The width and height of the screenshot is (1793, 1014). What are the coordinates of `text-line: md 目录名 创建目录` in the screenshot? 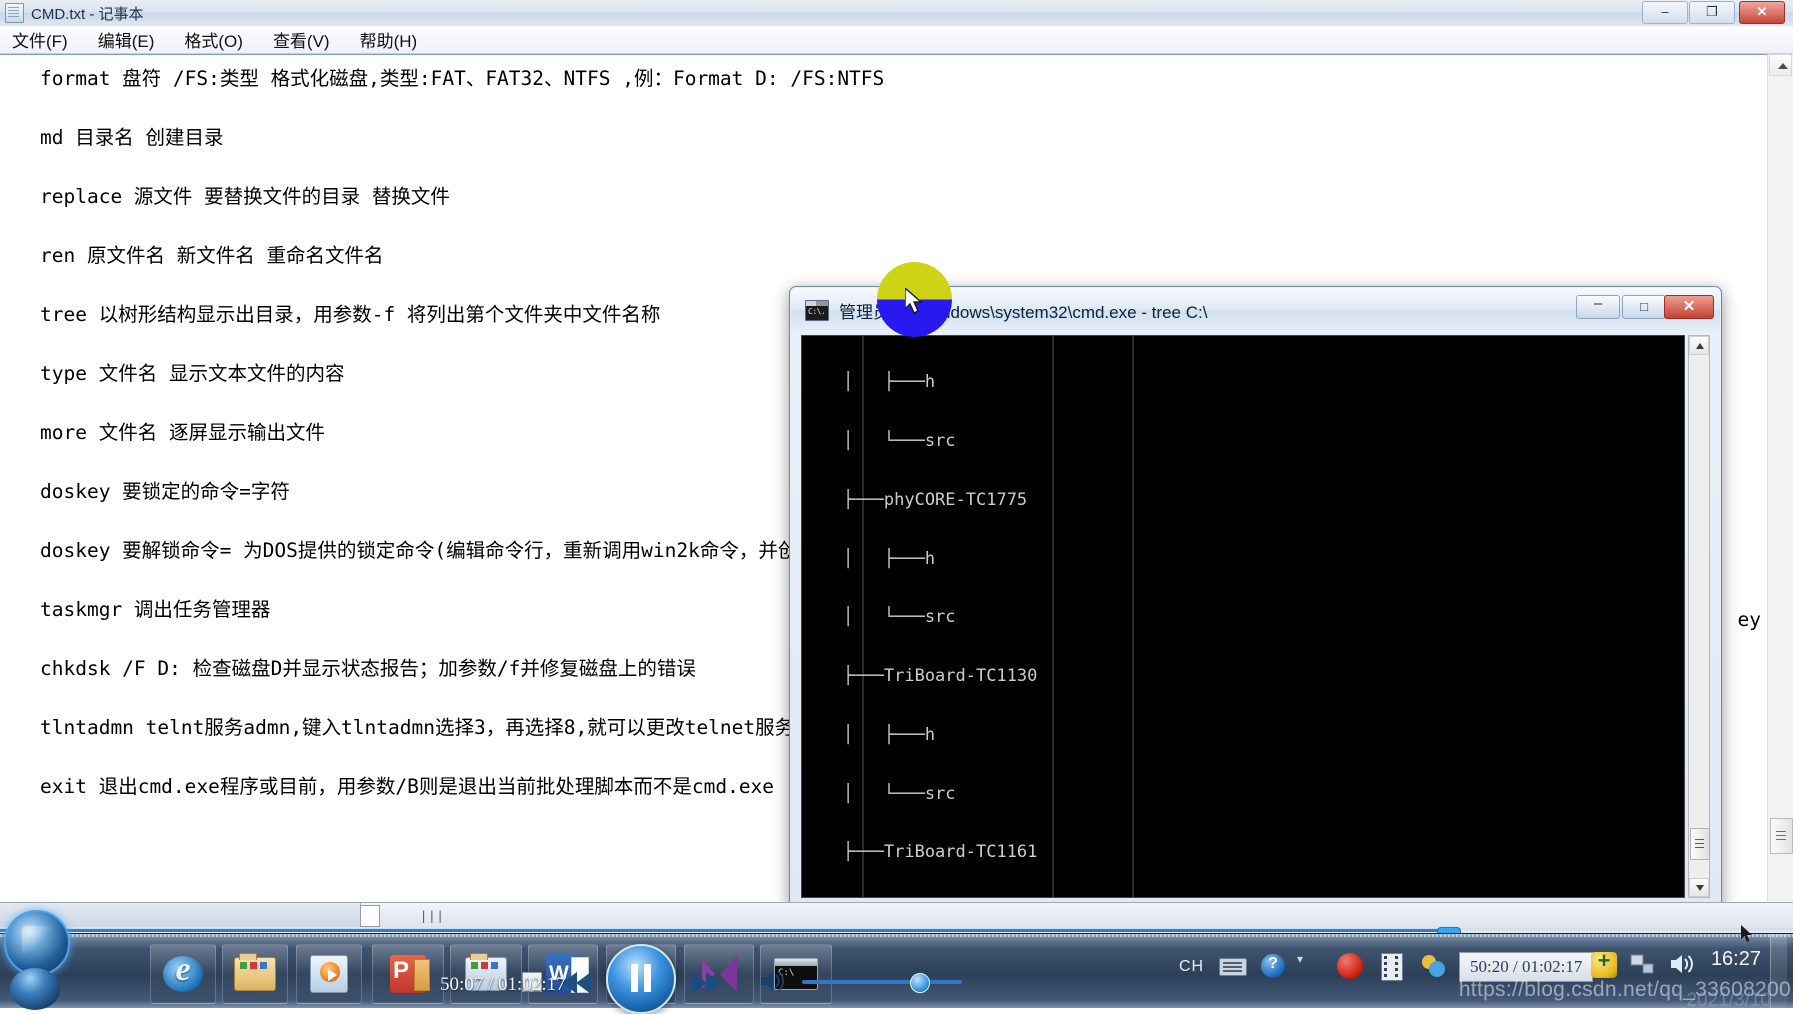 It's located at (132, 137).